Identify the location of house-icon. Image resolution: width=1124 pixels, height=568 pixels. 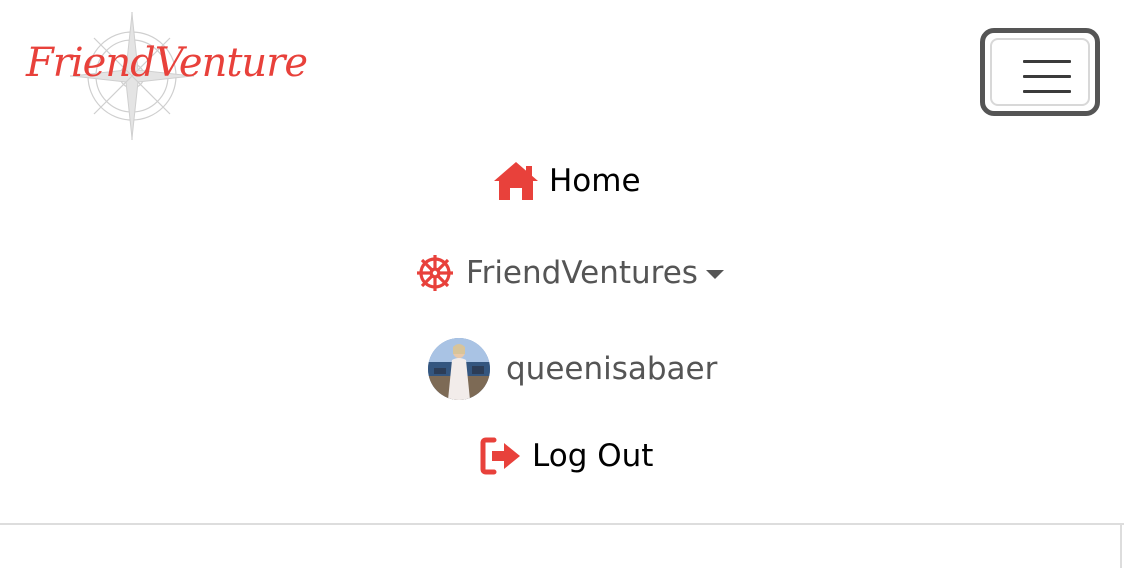
(516, 181).